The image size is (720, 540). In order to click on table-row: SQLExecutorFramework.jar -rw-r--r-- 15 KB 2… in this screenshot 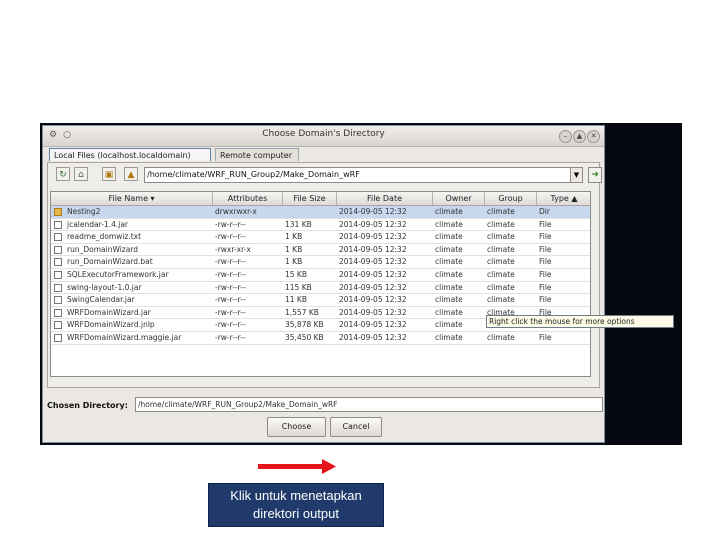, I will do `click(320, 275)`.